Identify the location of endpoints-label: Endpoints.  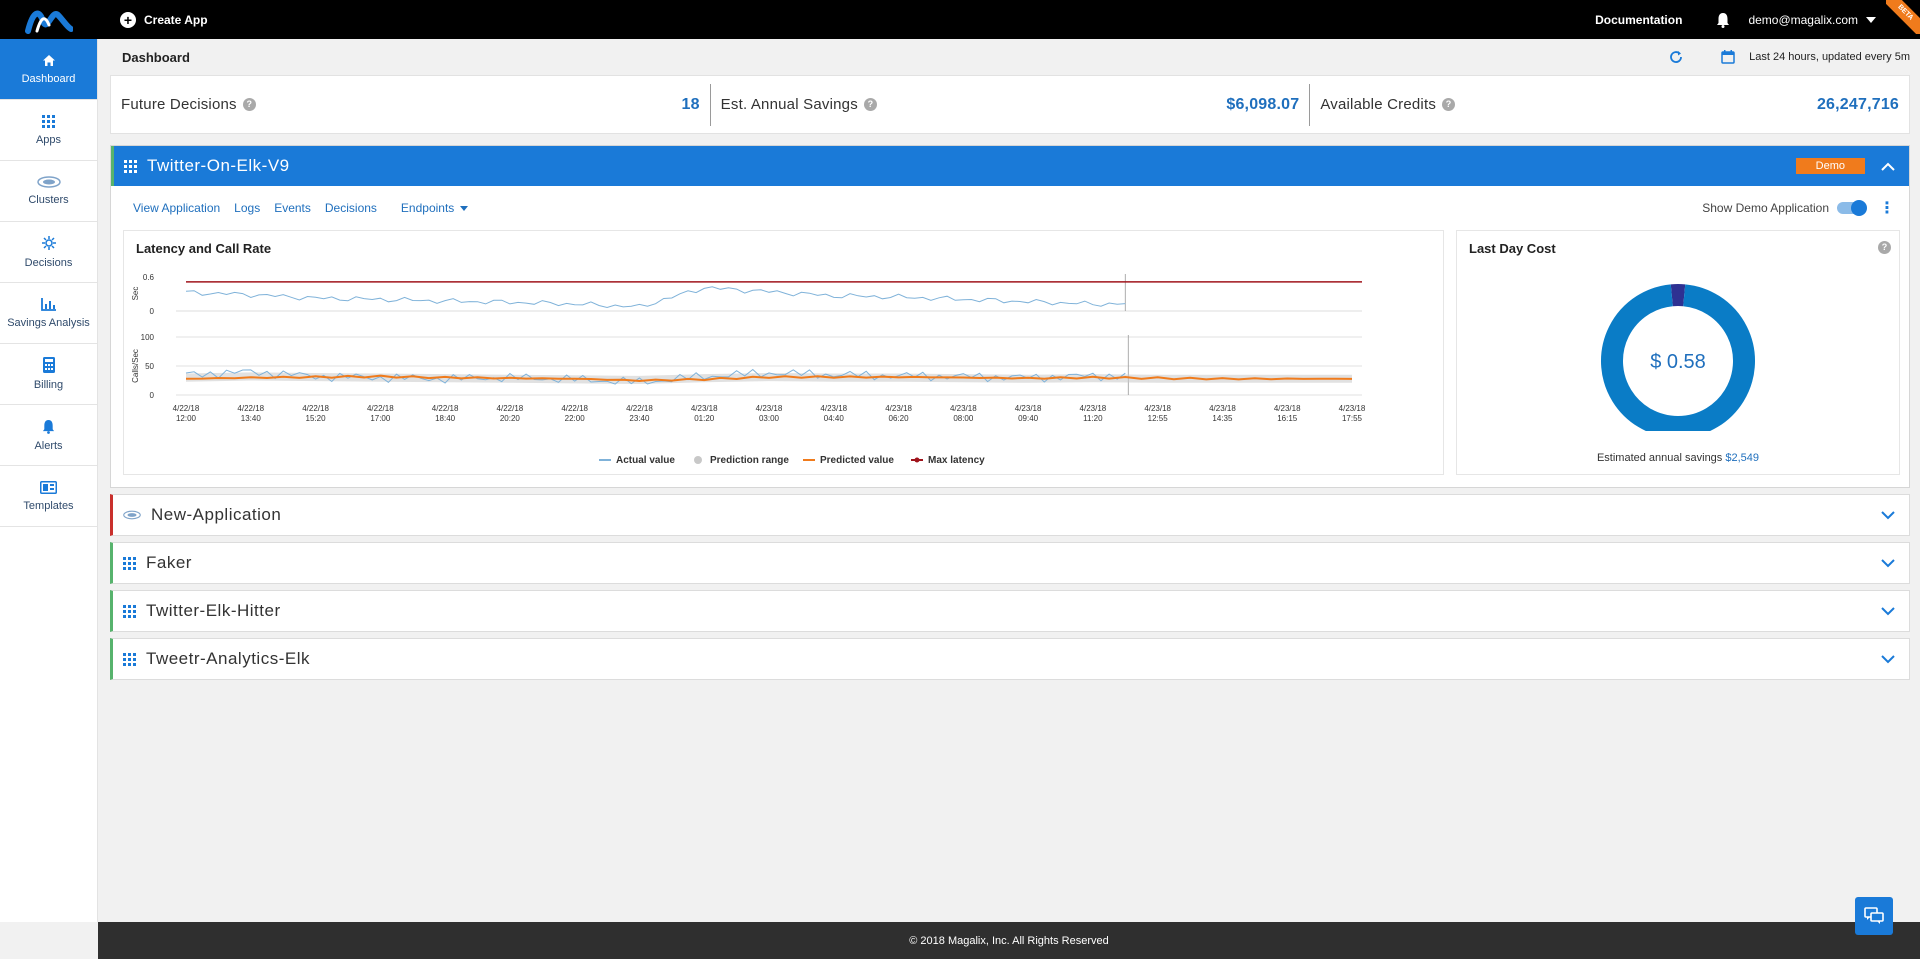
(427, 208).